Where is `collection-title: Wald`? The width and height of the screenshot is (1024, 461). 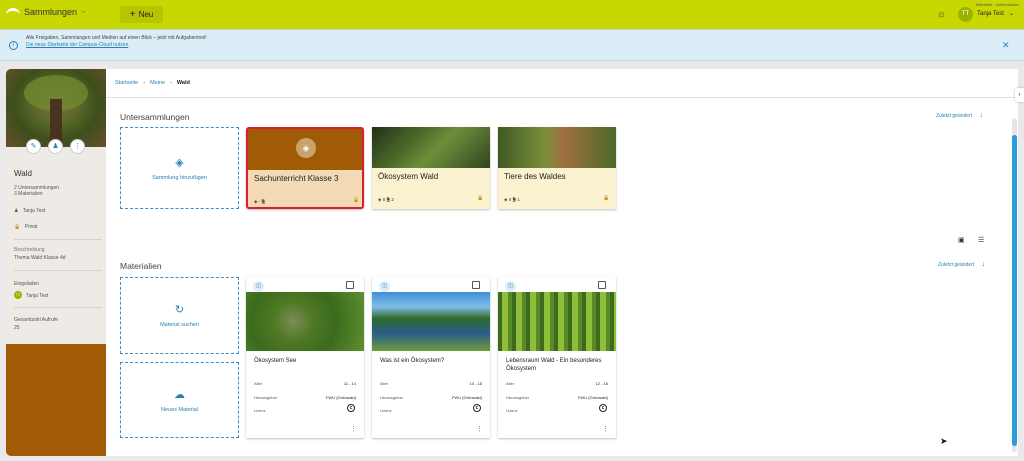
collection-title: Wald is located at coordinates (23, 173).